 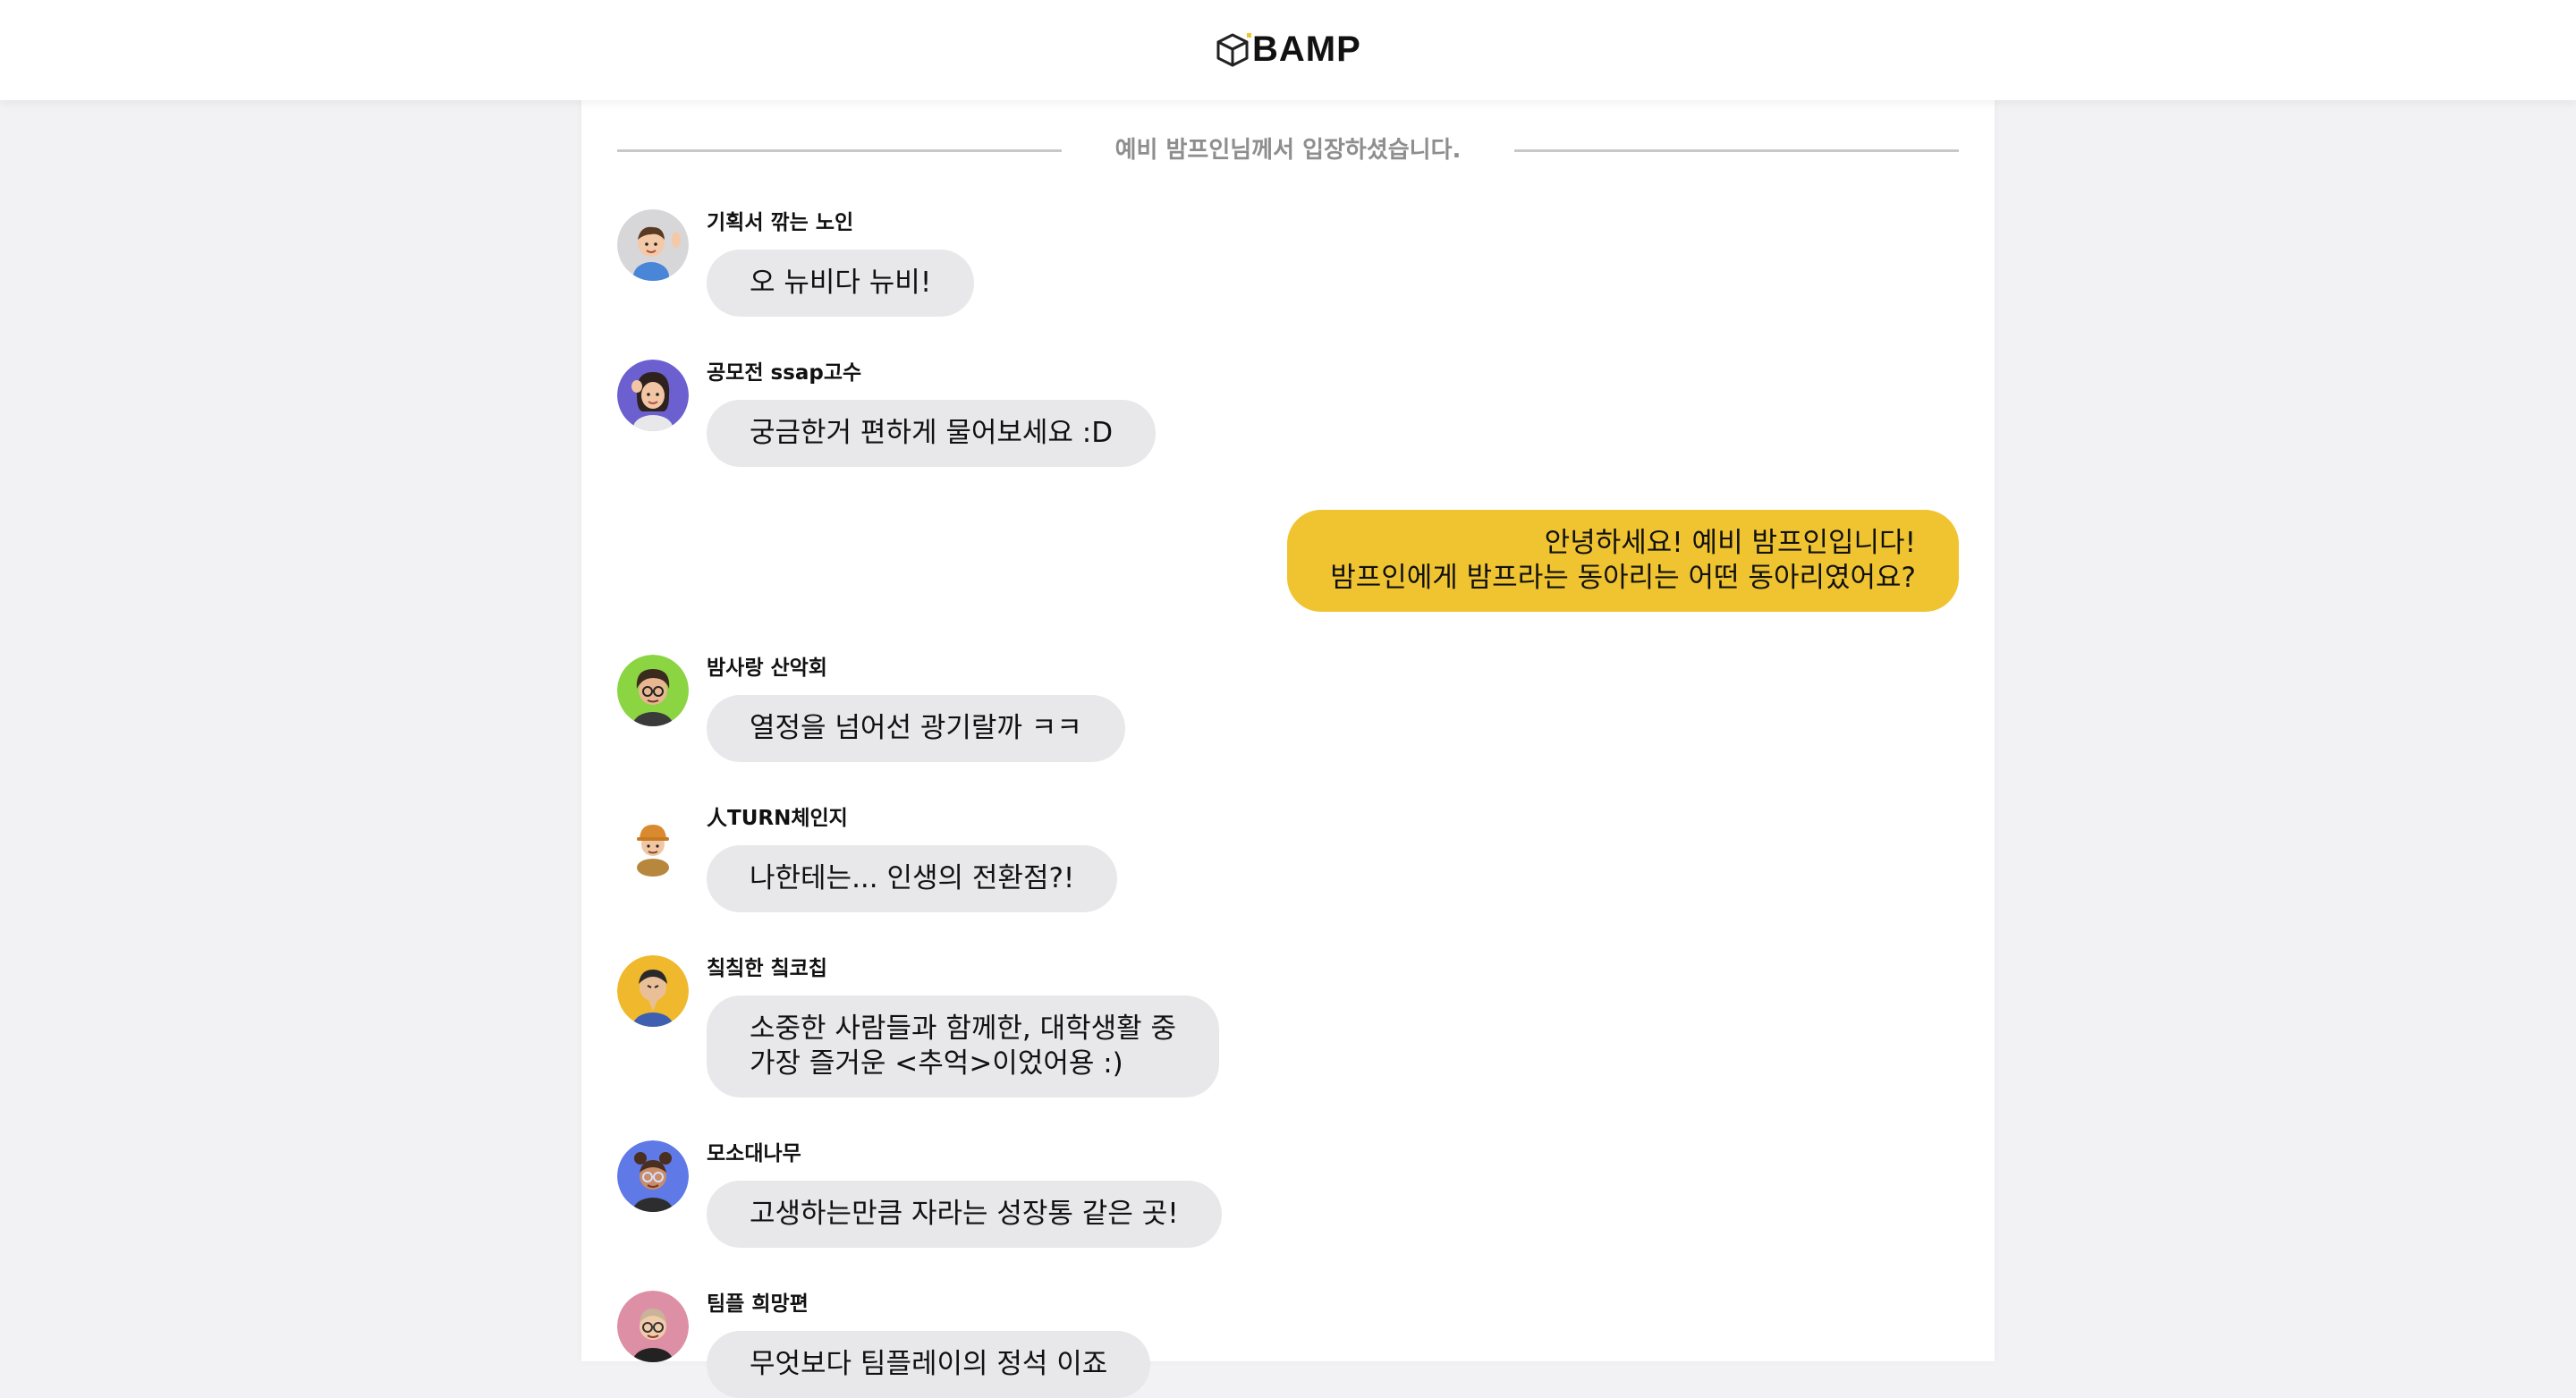 I want to click on sender-name: 칰칰한 칰코칩, so click(x=767, y=968).